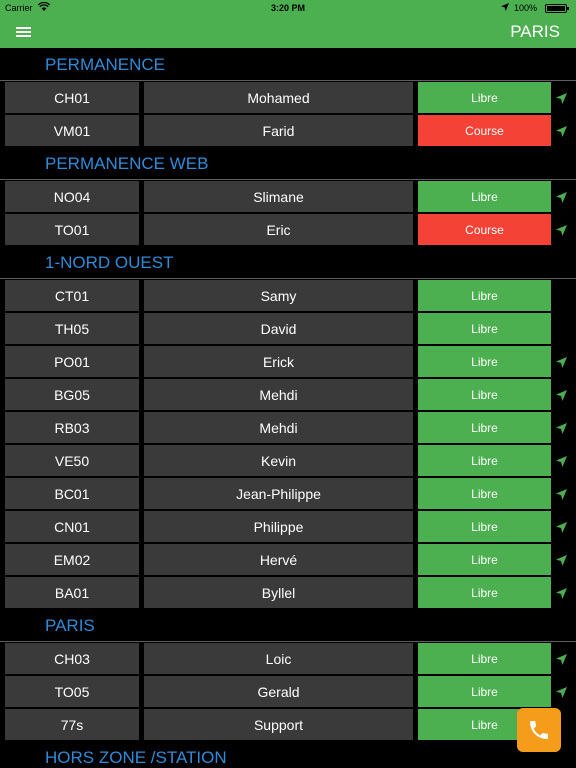 The image size is (576, 768). I want to click on section-title: PARIS, so click(70, 625).